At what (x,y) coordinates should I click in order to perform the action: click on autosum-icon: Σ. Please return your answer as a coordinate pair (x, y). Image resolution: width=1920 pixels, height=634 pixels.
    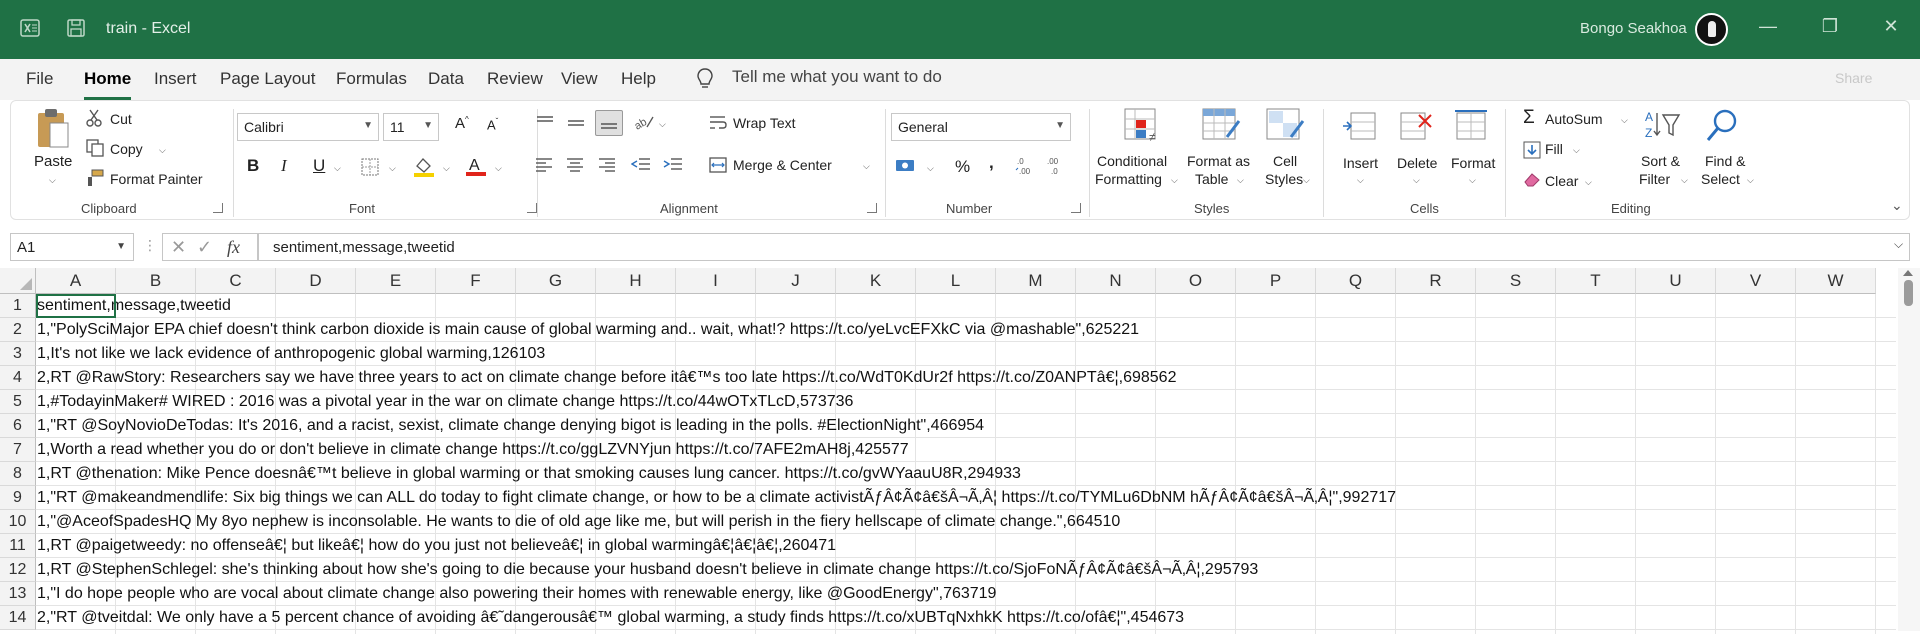
    Looking at the image, I should click on (1529, 118).